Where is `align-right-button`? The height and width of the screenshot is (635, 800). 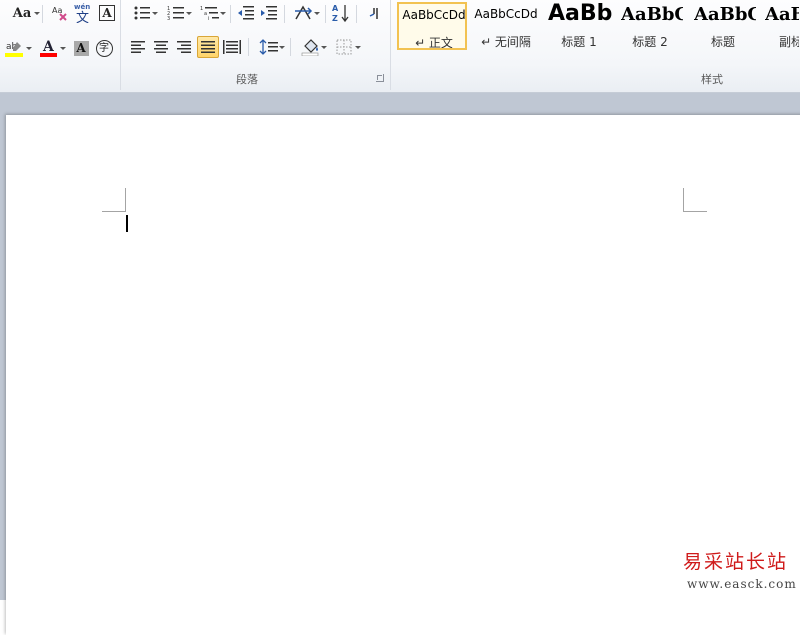
align-right-button is located at coordinates (184, 47).